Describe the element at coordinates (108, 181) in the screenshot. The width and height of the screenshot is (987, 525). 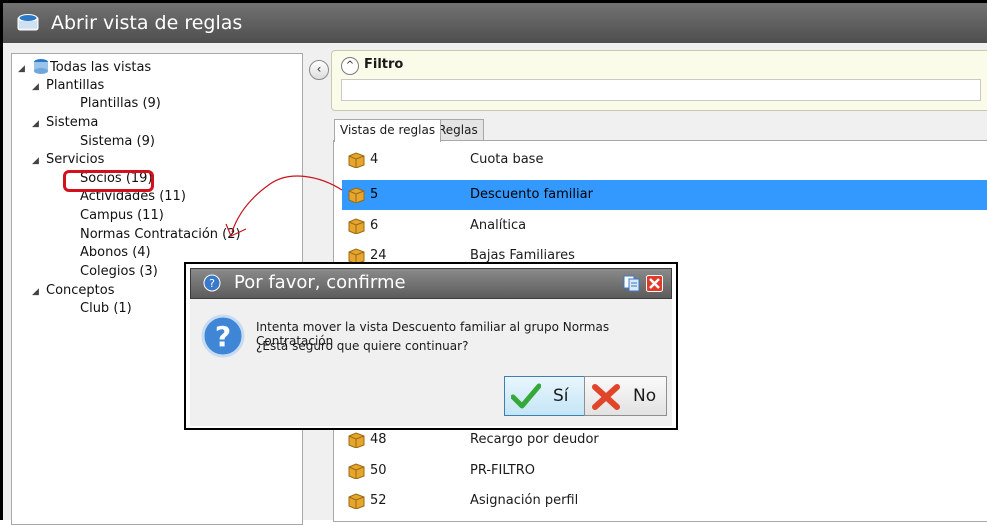
I see `annotation-highlight-box` at that location.